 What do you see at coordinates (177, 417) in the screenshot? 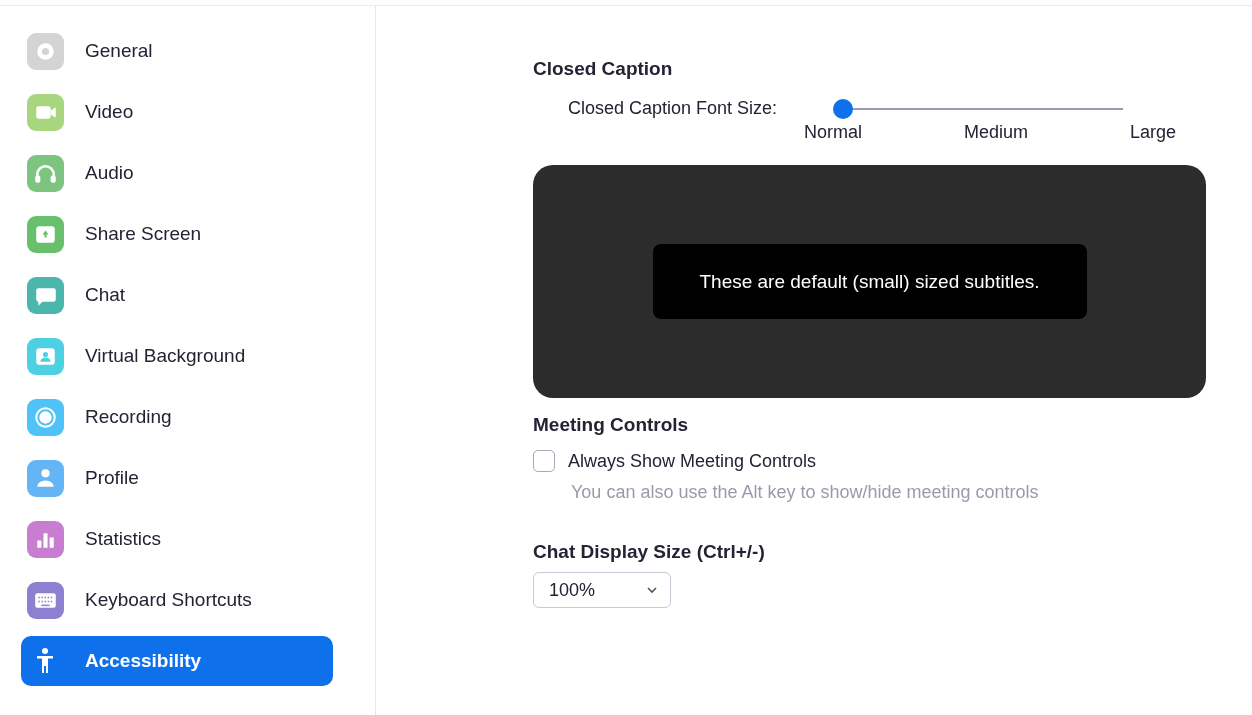
I see `sidebar-item: Recording` at bounding box center [177, 417].